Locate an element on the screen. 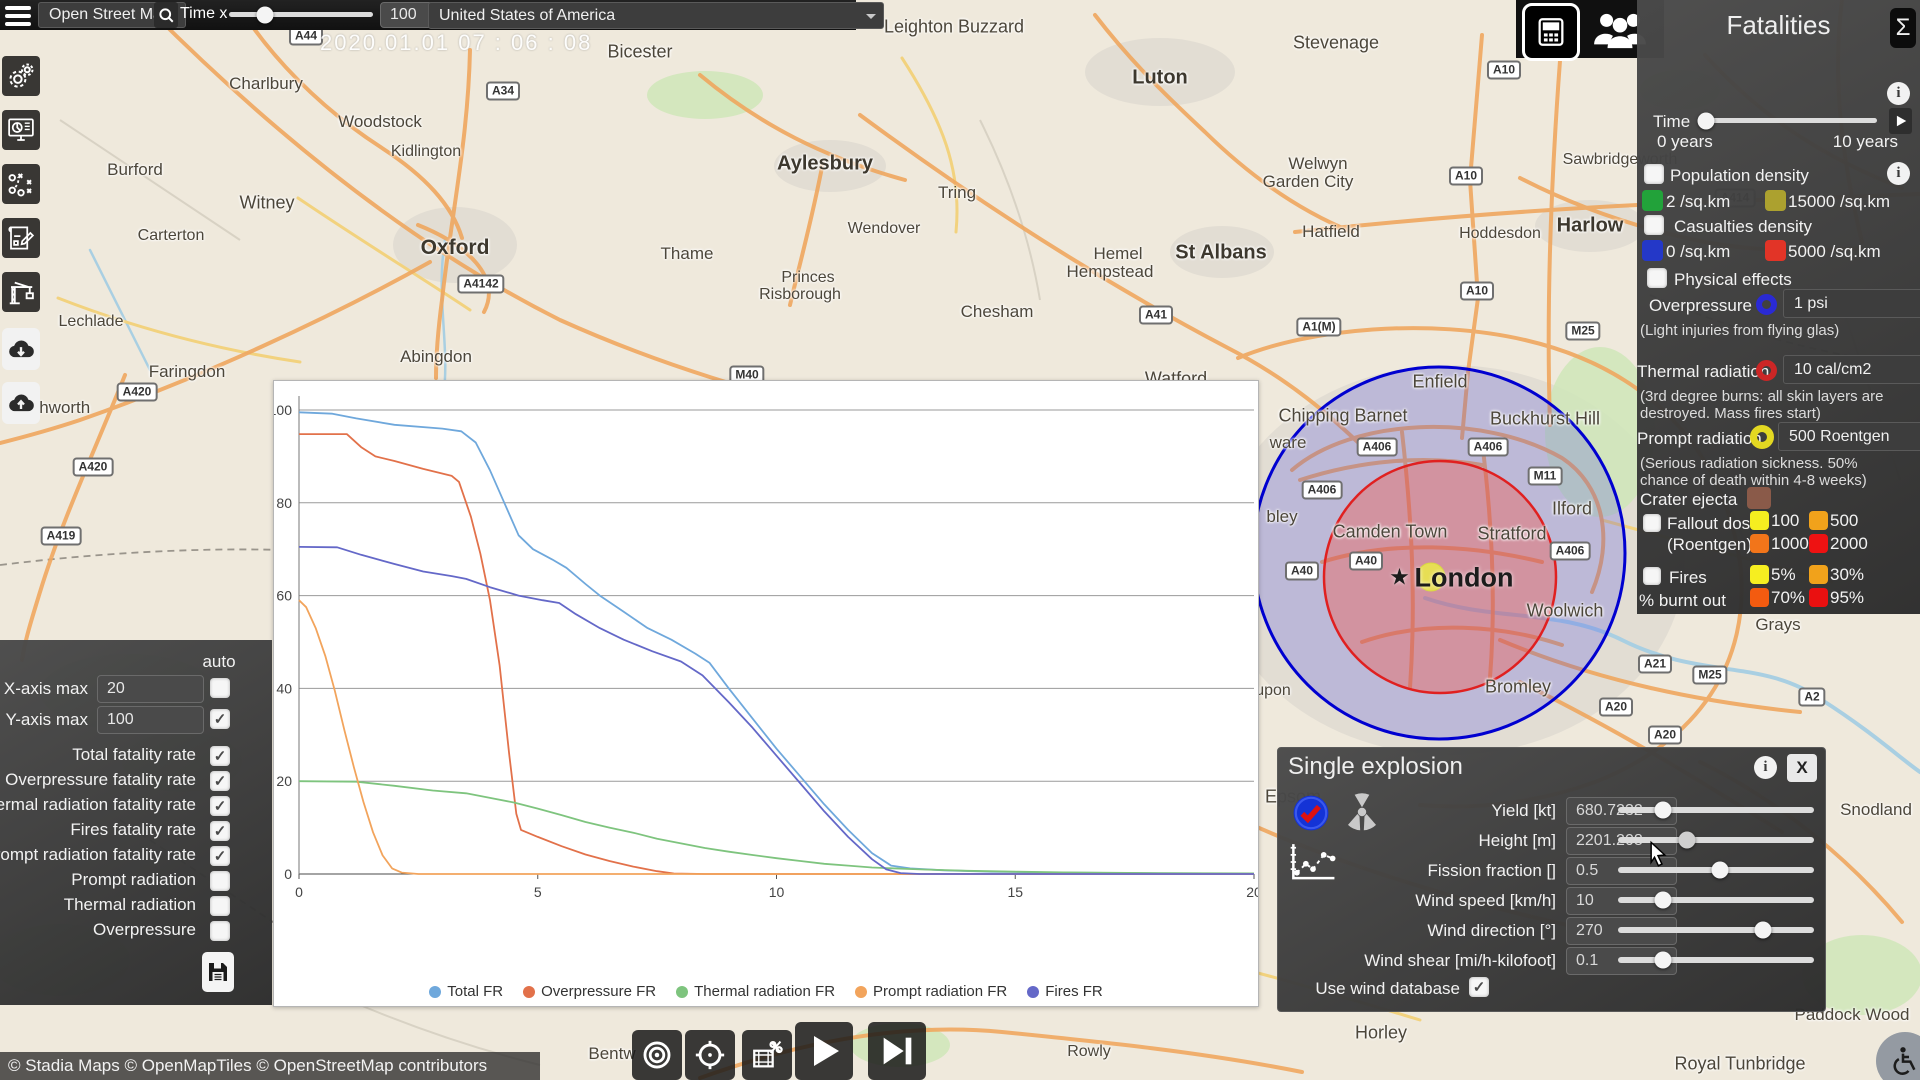 Image resolution: width=1920 pixels, height=1080 pixels. film-cut-icon is located at coordinates (767, 1055).